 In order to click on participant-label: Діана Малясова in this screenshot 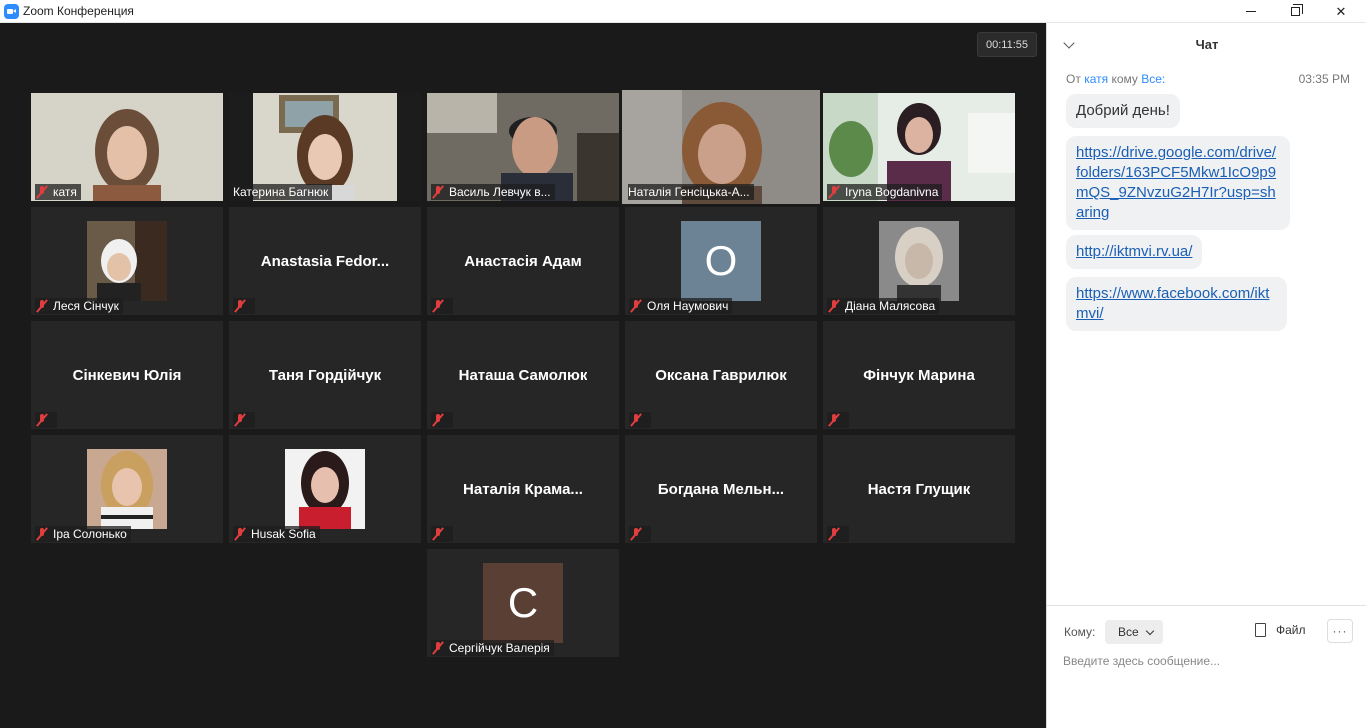, I will do `click(883, 306)`.